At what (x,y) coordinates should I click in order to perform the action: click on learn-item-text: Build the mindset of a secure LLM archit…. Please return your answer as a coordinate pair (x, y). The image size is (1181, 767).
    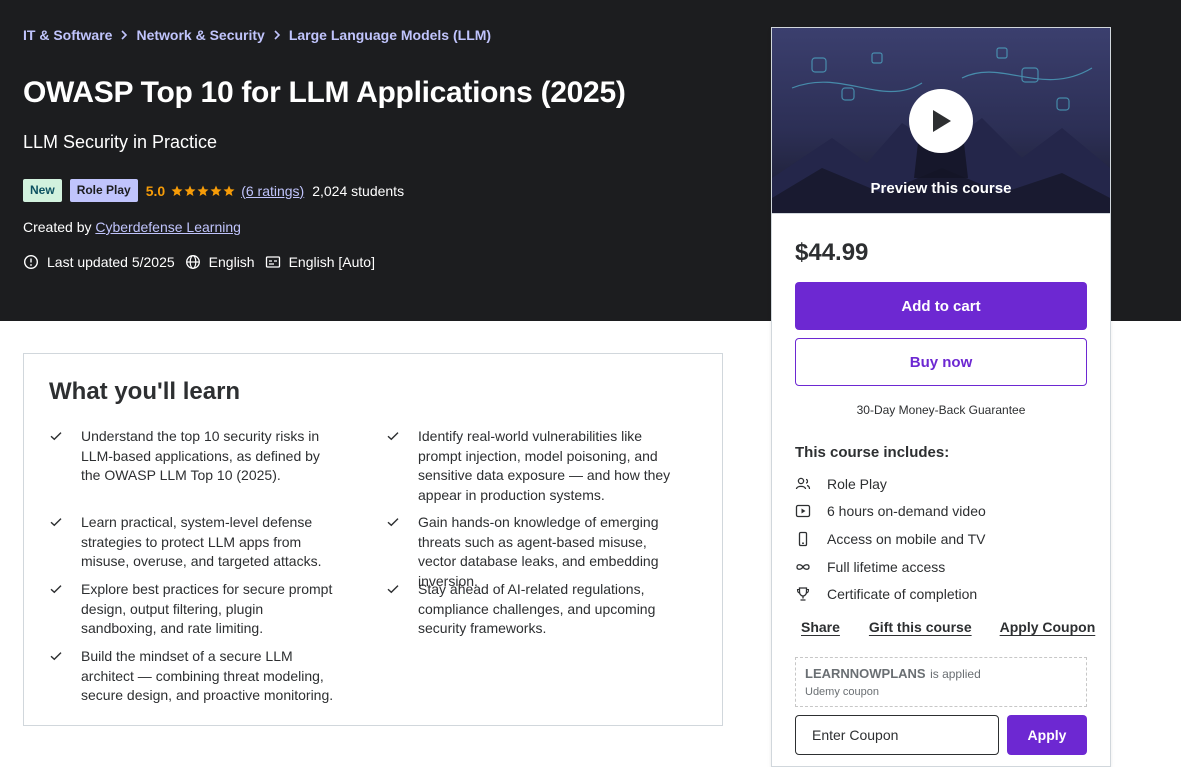
    Looking at the image, I should click on (207, 676).